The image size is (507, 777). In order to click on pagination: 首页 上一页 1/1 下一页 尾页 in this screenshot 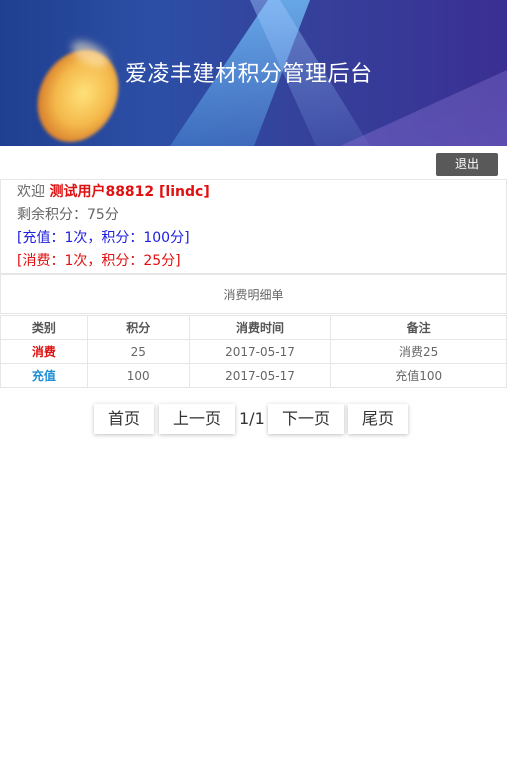, I will do `click(253, 419)`.